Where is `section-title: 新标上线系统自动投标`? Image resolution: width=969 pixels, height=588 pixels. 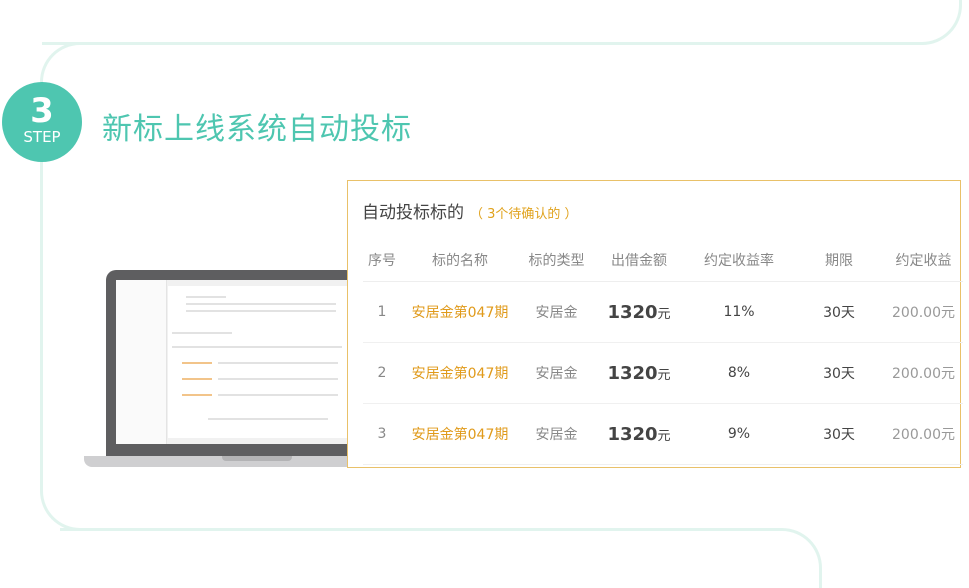
section-title: 新标上线系统自动投标 is located at coordinates (257, 129).